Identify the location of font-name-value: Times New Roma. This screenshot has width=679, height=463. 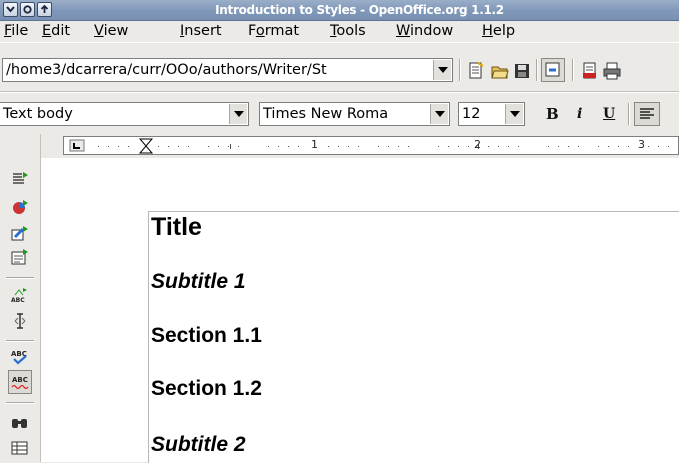
(326, 114).